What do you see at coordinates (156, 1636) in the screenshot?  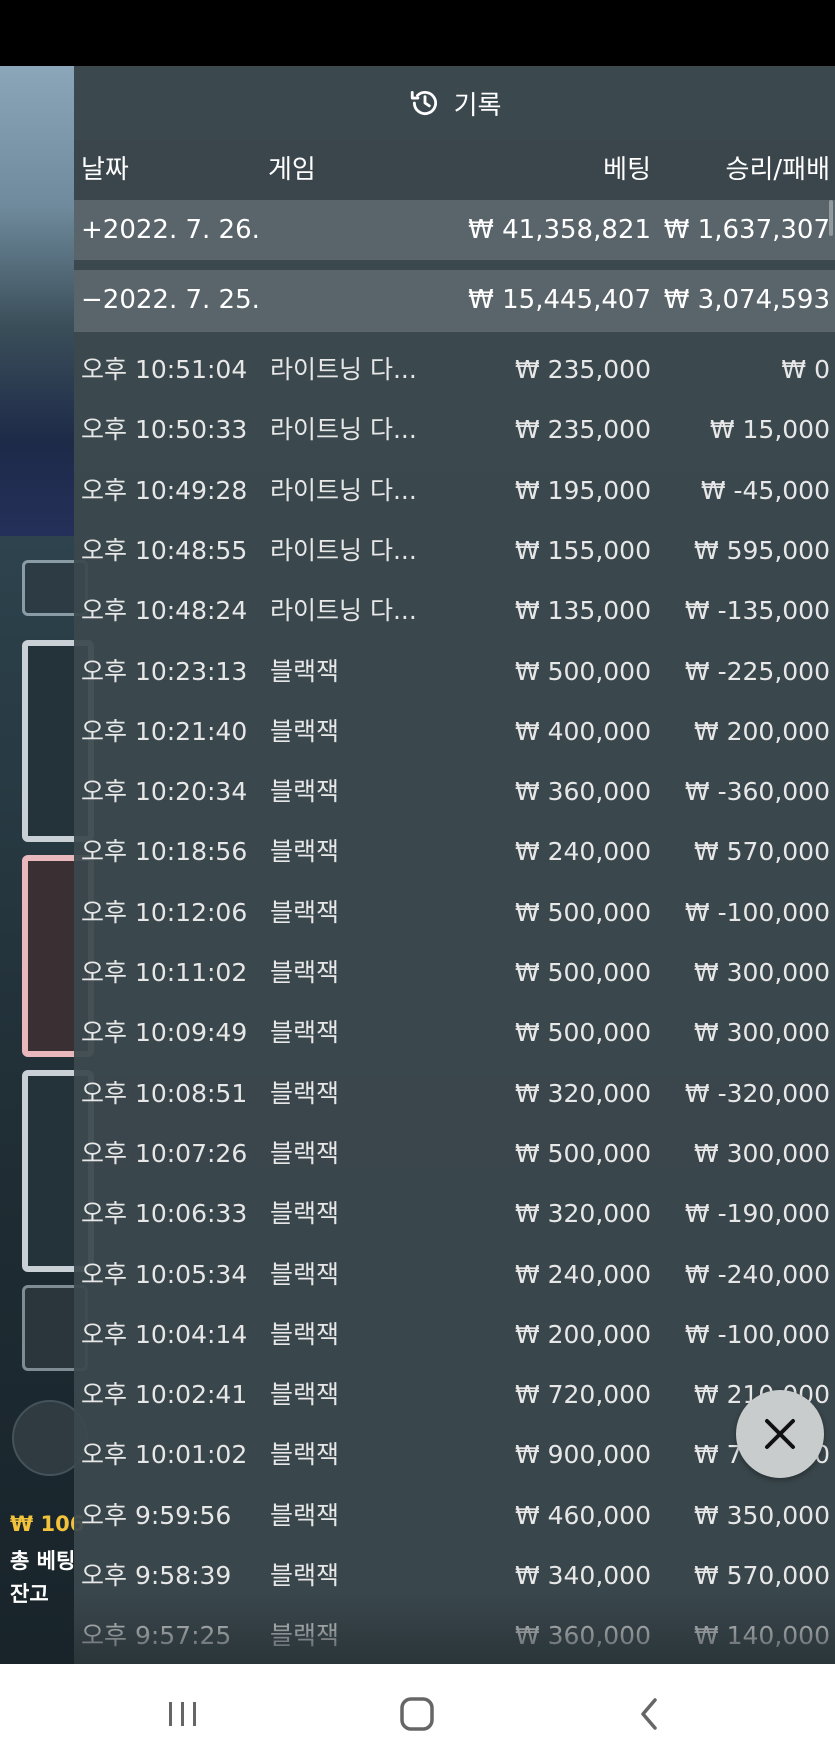 I see `row-time: 오후 9:57:25` at bounding box center [156, 1636].